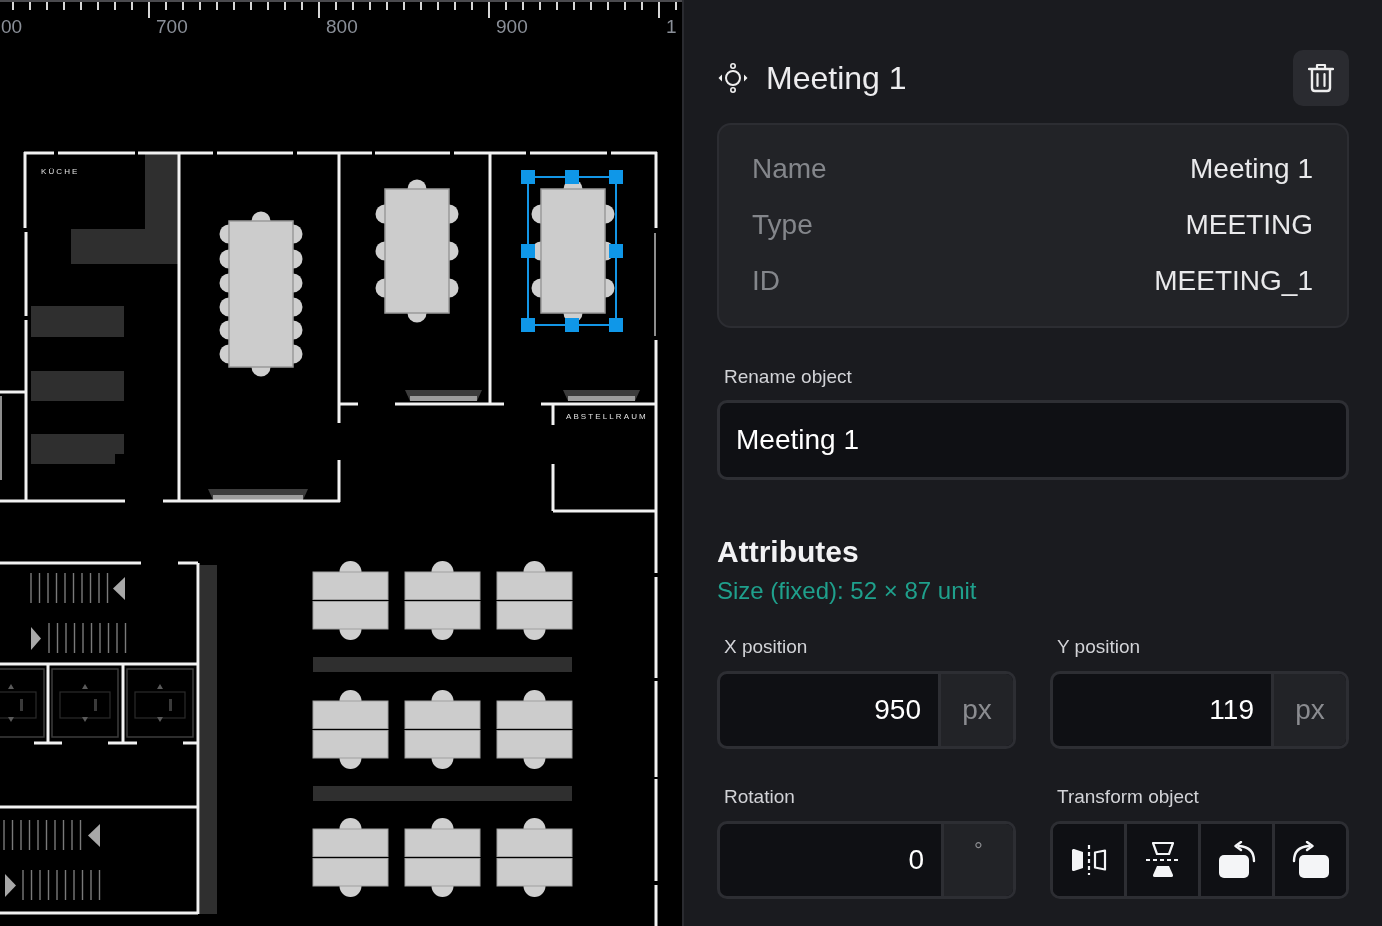  Describe the element at coordinates (782, 225) in the screenshot. I see `detail-label: Type` at that location.